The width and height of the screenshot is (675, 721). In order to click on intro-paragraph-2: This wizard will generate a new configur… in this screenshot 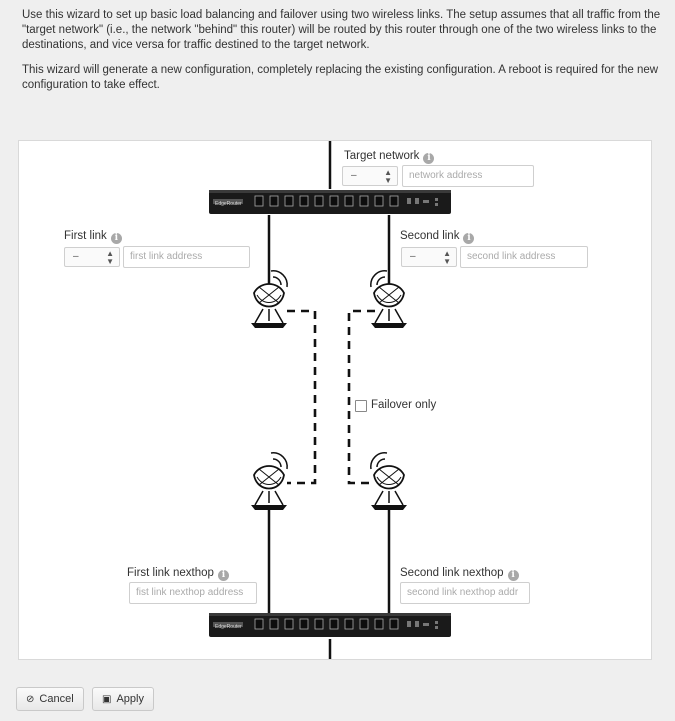, I will do `click(340, 77)`.